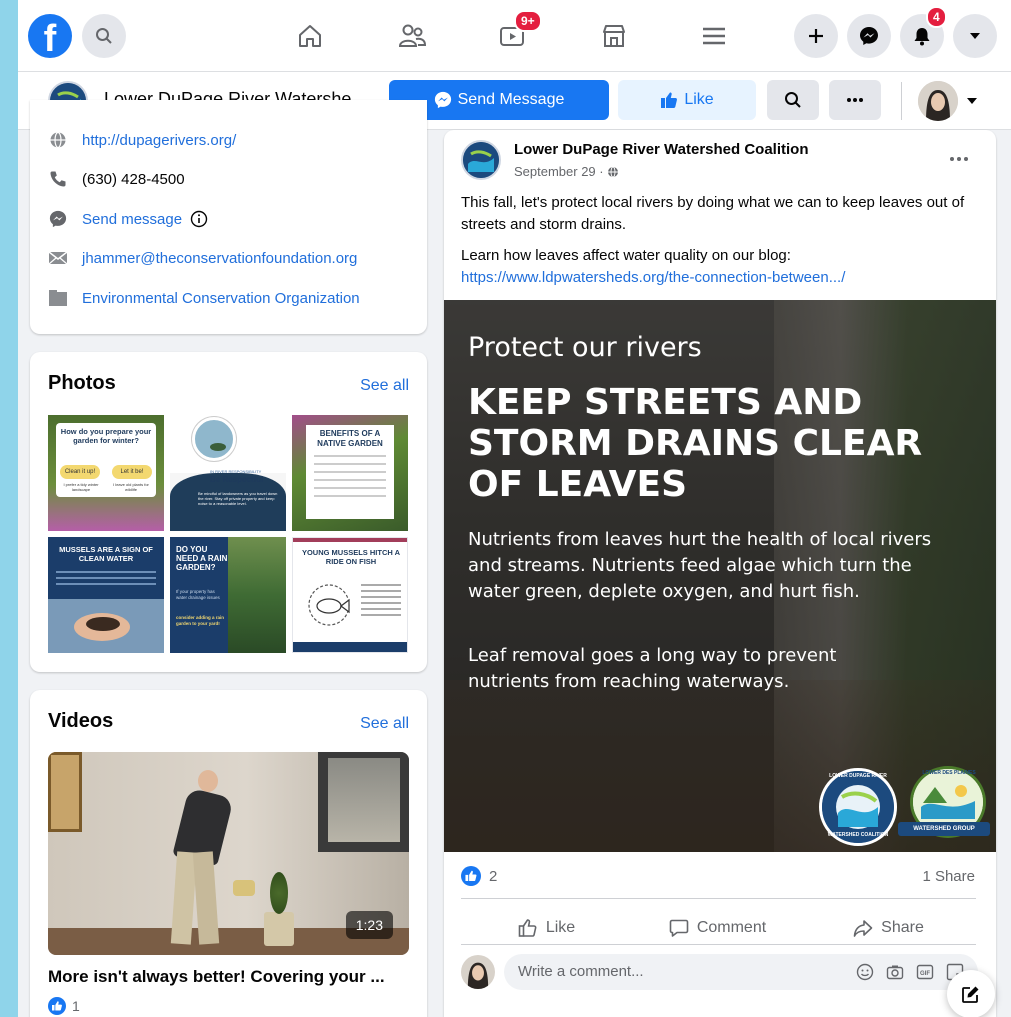  I want to click on lower-des-plaines-top-text: LOWER DES PLAINES, so click(949, 773).